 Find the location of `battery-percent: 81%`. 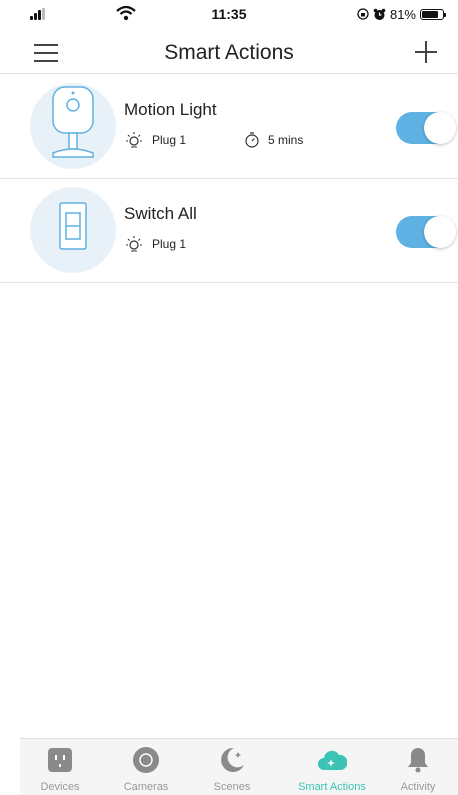

battery-percent: 81% is located at coordinates (402, 14).